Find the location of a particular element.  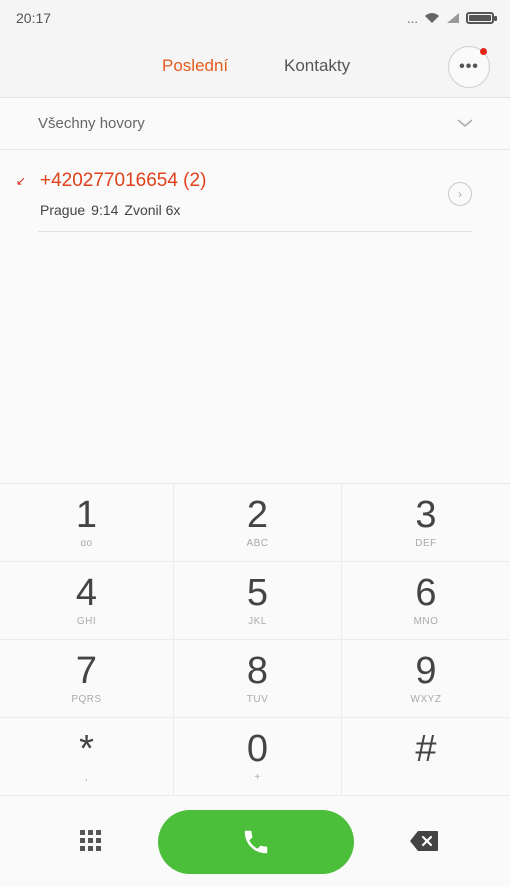

key-4: 4 GHI is located at coordinates (87, 601).